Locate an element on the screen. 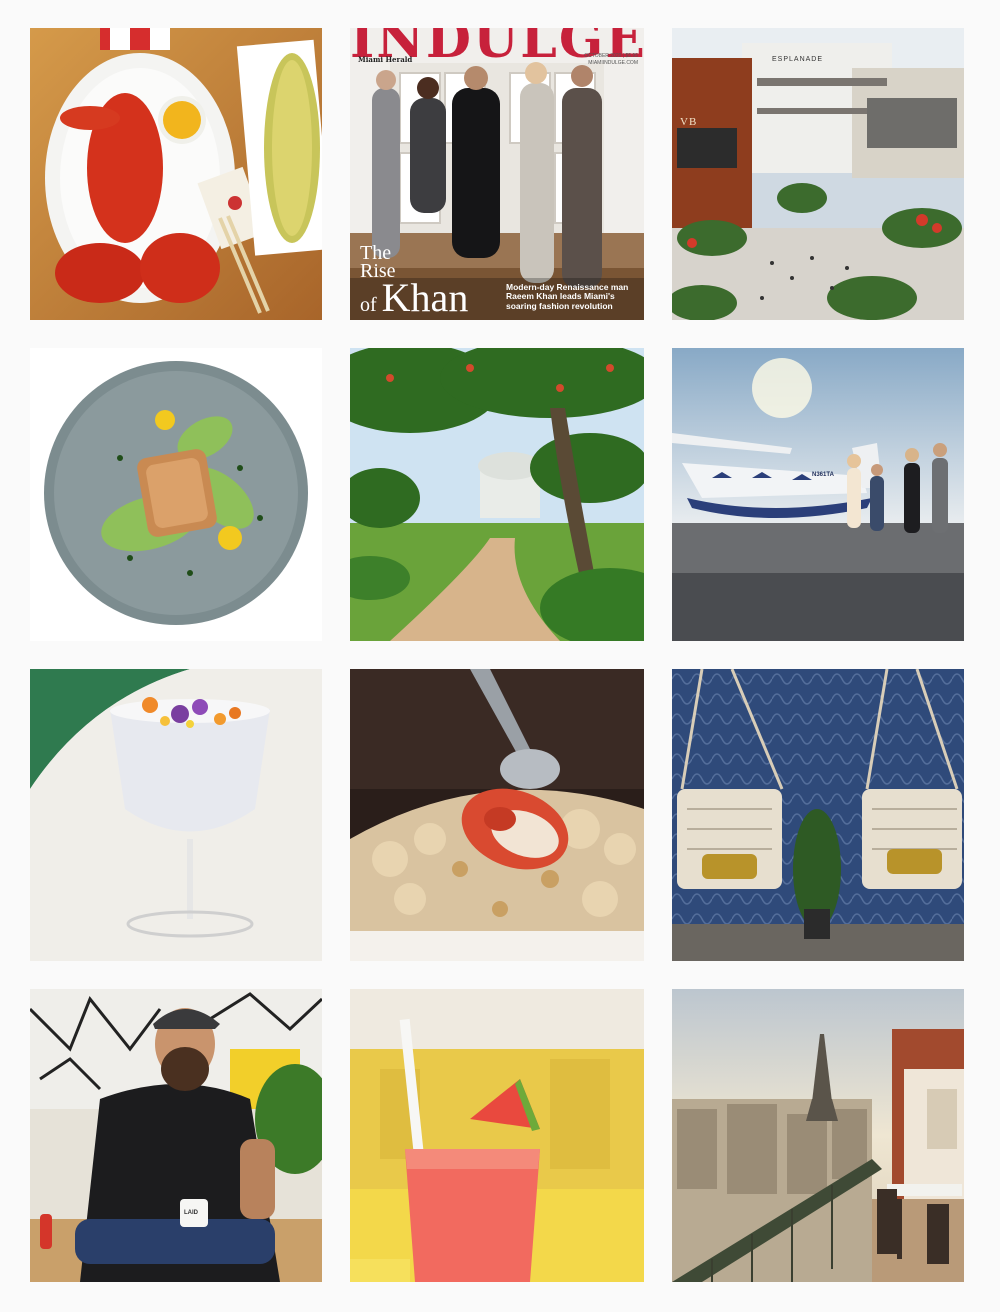 The width and height of the screenshot is (1000, 1312). post-tile-cocktail is located at coordinates (176, 815).